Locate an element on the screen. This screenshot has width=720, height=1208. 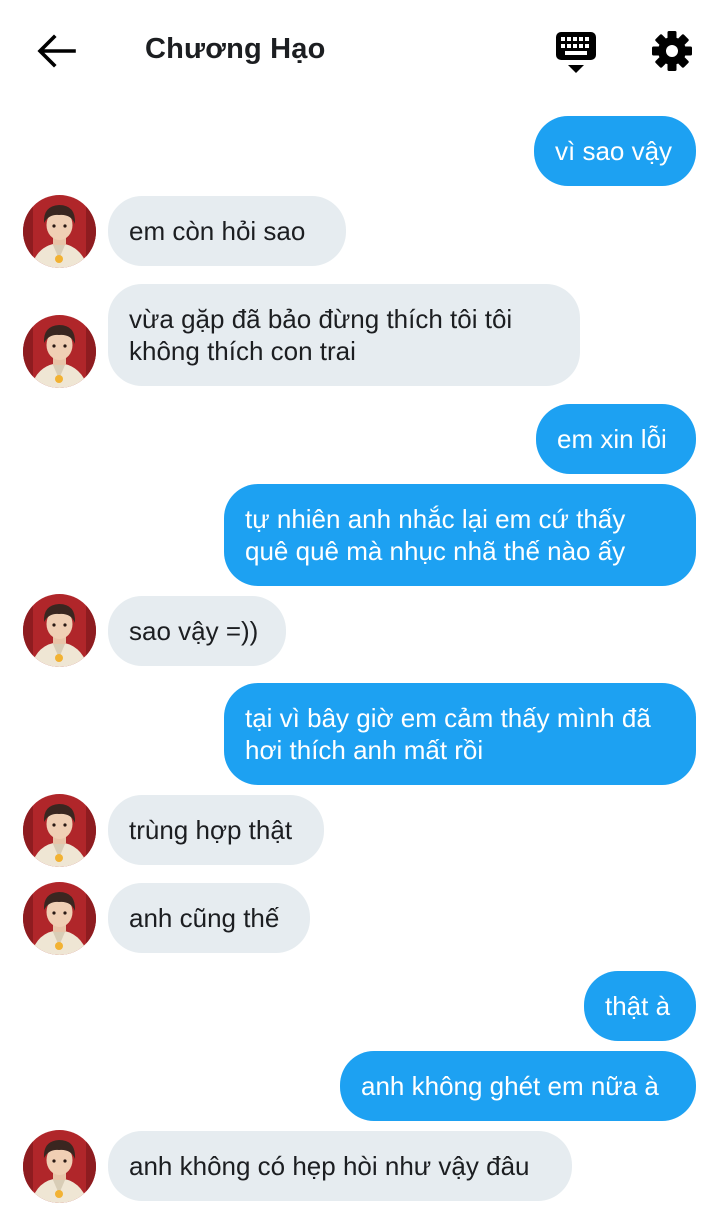
received-message: trùng hợp thật is located at coordinates (216, 830).